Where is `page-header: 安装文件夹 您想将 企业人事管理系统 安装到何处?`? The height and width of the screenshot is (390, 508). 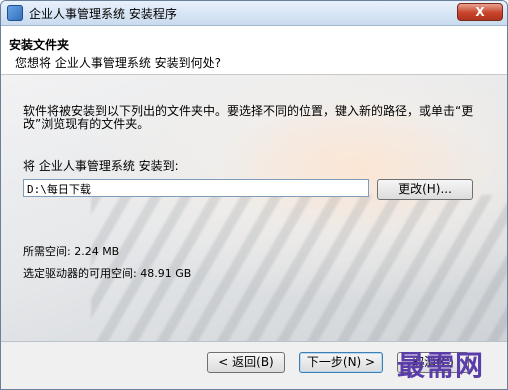
page-header: 安装文件夹 您想将 企业人事管理系统 安装到何处? is located at coordinates (254, 50).